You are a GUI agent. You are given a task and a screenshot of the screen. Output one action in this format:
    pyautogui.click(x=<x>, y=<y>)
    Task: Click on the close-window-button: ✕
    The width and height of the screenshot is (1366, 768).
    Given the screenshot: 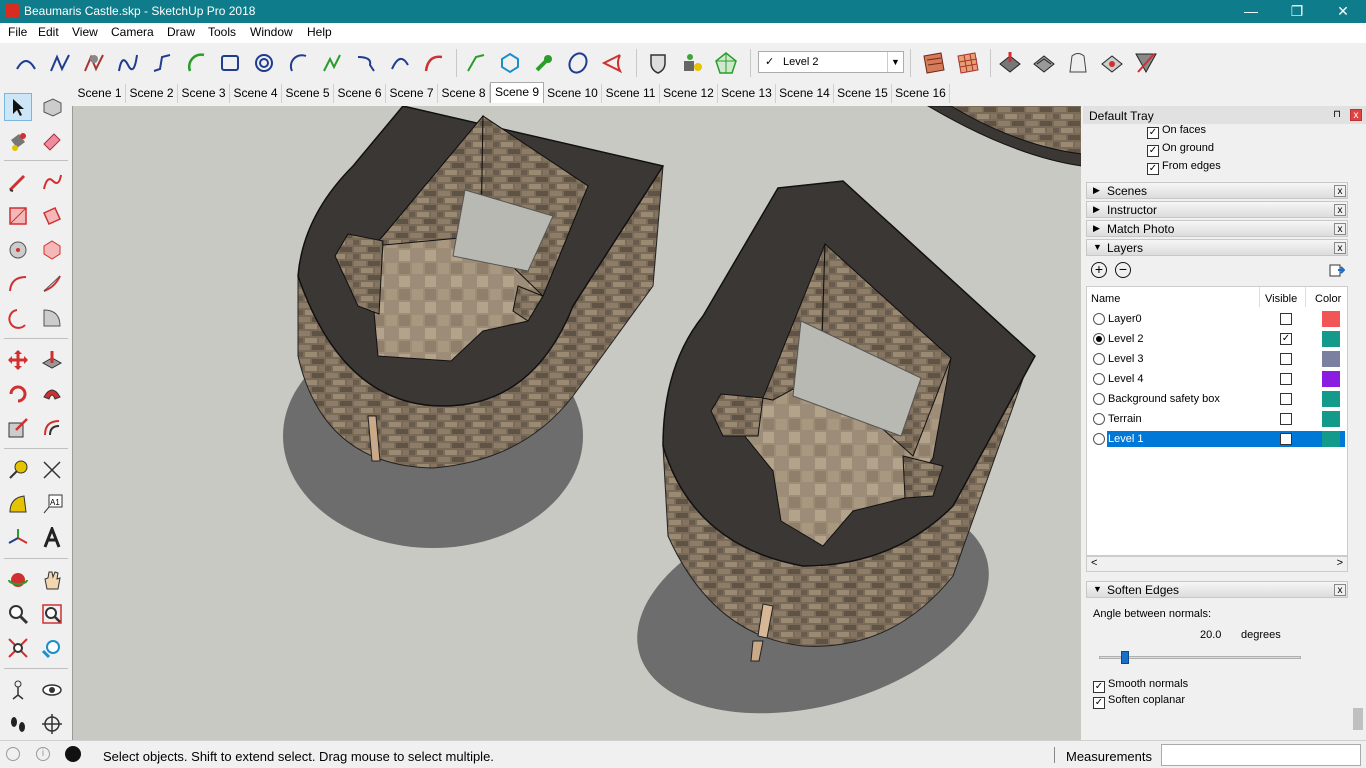 What is the action you would take?
    pyautogui.click(x=1343, y=11)
    